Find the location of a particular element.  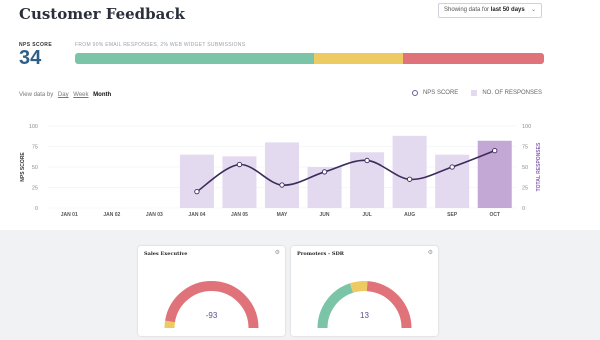

x-tick-label: JUN is located at coordinates (325, 215).